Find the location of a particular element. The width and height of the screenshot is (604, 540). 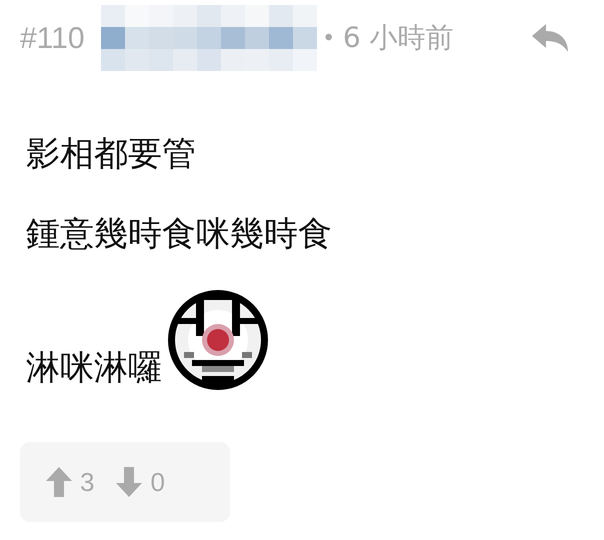

comment-line: 鍾意幾時食咪幾時食 is located at coordinates (179, 234).